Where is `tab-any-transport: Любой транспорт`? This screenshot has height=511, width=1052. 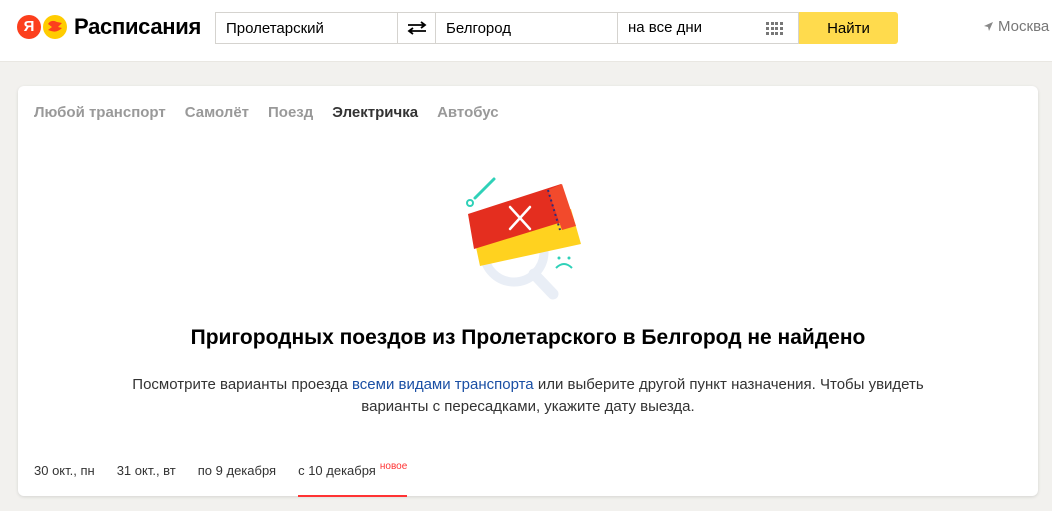 tab-any-transport: Любой транспорт is located at coordinates (100, 112).